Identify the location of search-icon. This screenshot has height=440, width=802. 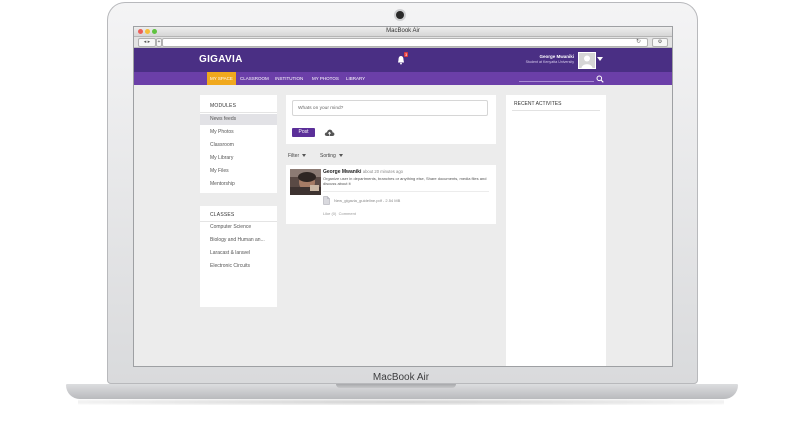
(600, 79).